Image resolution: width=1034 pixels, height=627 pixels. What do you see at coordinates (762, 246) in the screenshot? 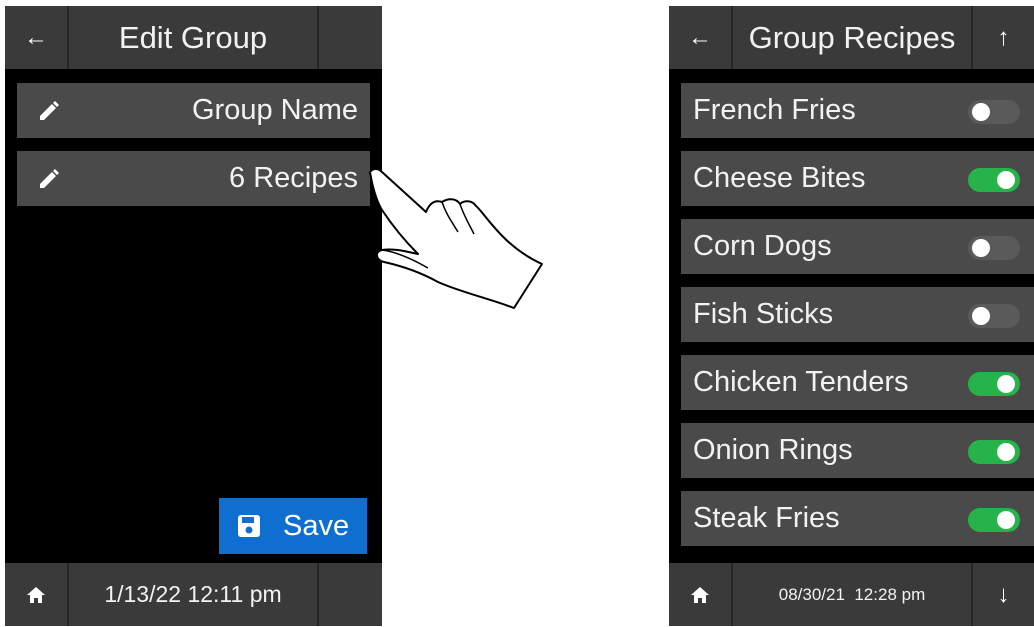
I see `recipe-label: Corn Dogs` at bounding box center [762, 246].